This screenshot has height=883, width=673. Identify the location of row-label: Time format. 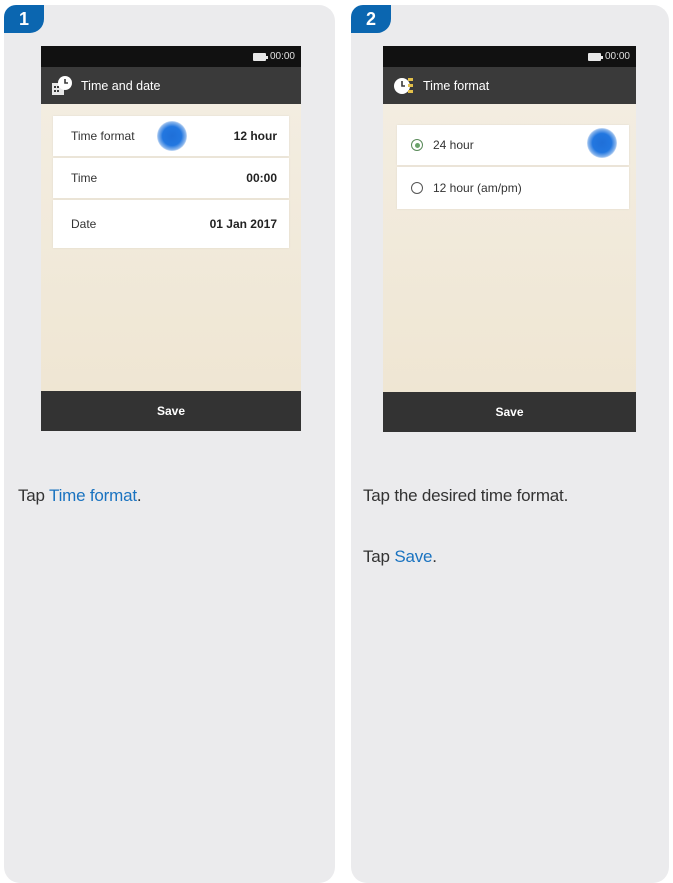
(103, 136).